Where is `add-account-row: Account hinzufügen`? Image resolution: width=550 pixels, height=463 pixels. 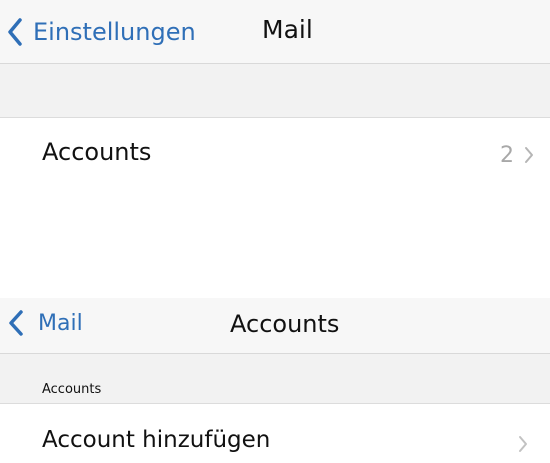 add-account-row: Account hinzufügen is located at coordinates (275, 433).